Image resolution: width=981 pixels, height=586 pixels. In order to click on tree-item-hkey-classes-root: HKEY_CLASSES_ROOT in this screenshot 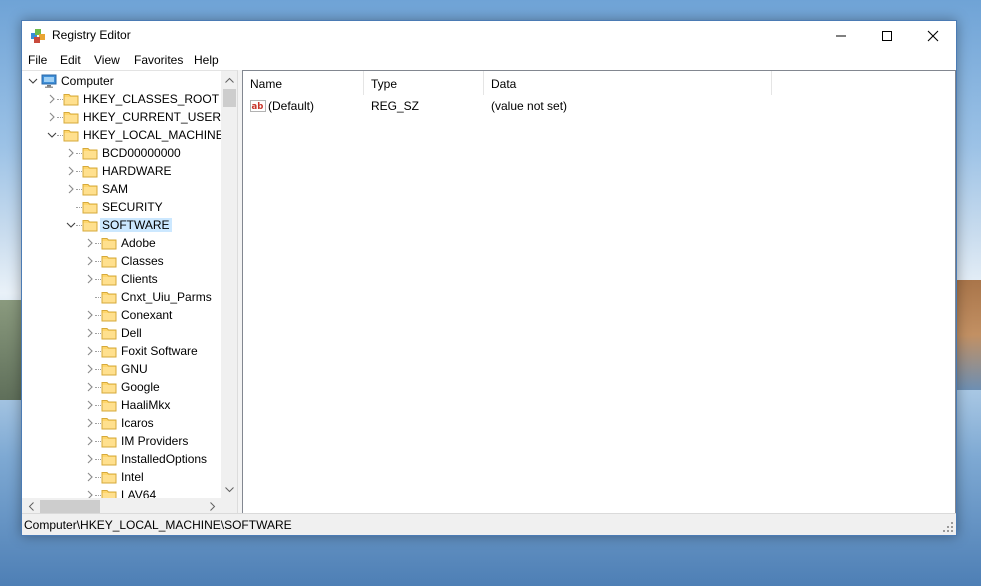, I will do `click(121, 99)`.